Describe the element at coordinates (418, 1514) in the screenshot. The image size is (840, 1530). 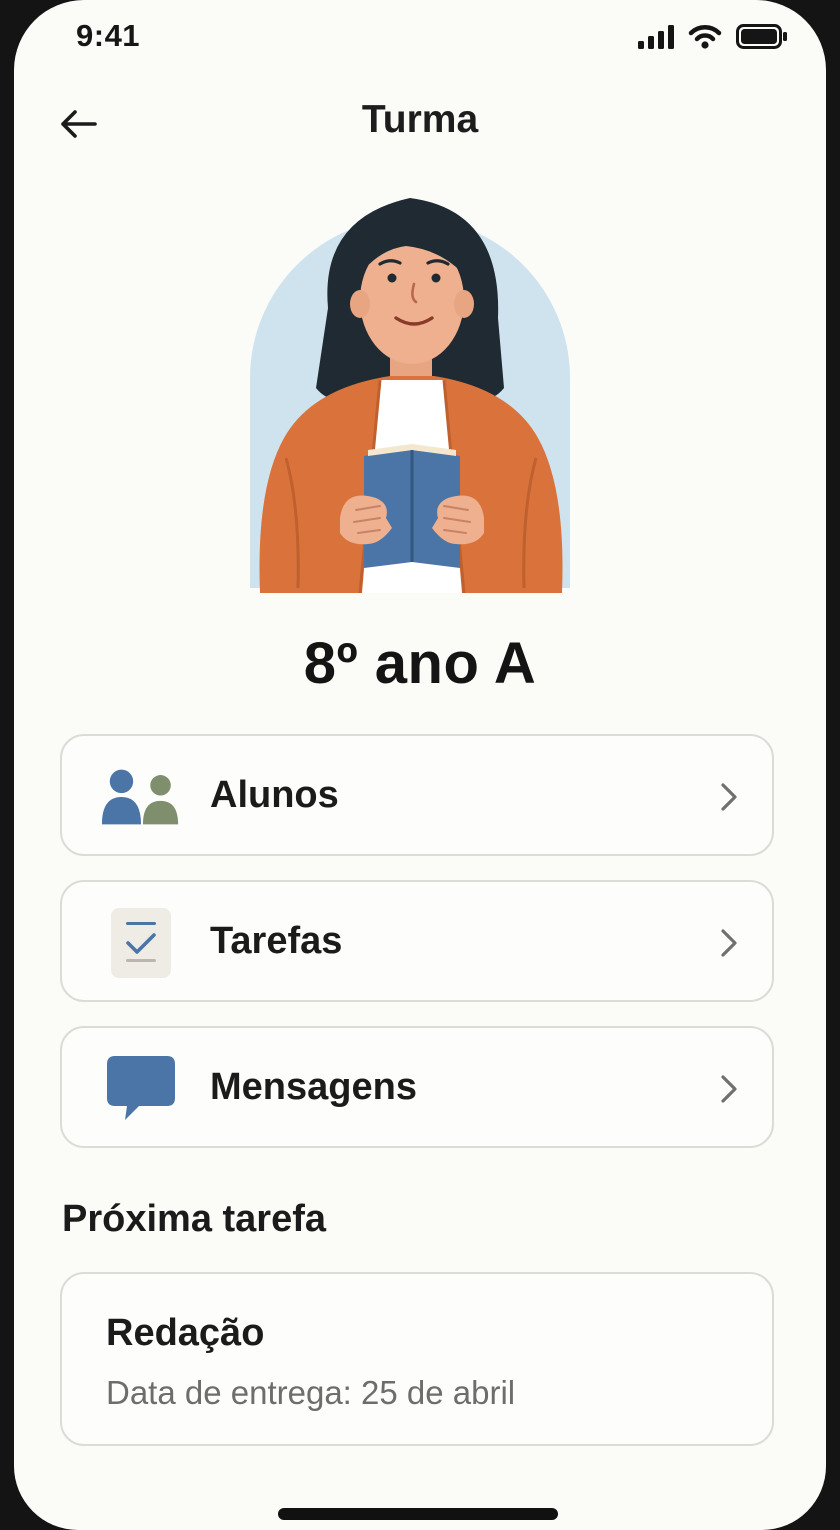
I see `home-indicator` at that location.